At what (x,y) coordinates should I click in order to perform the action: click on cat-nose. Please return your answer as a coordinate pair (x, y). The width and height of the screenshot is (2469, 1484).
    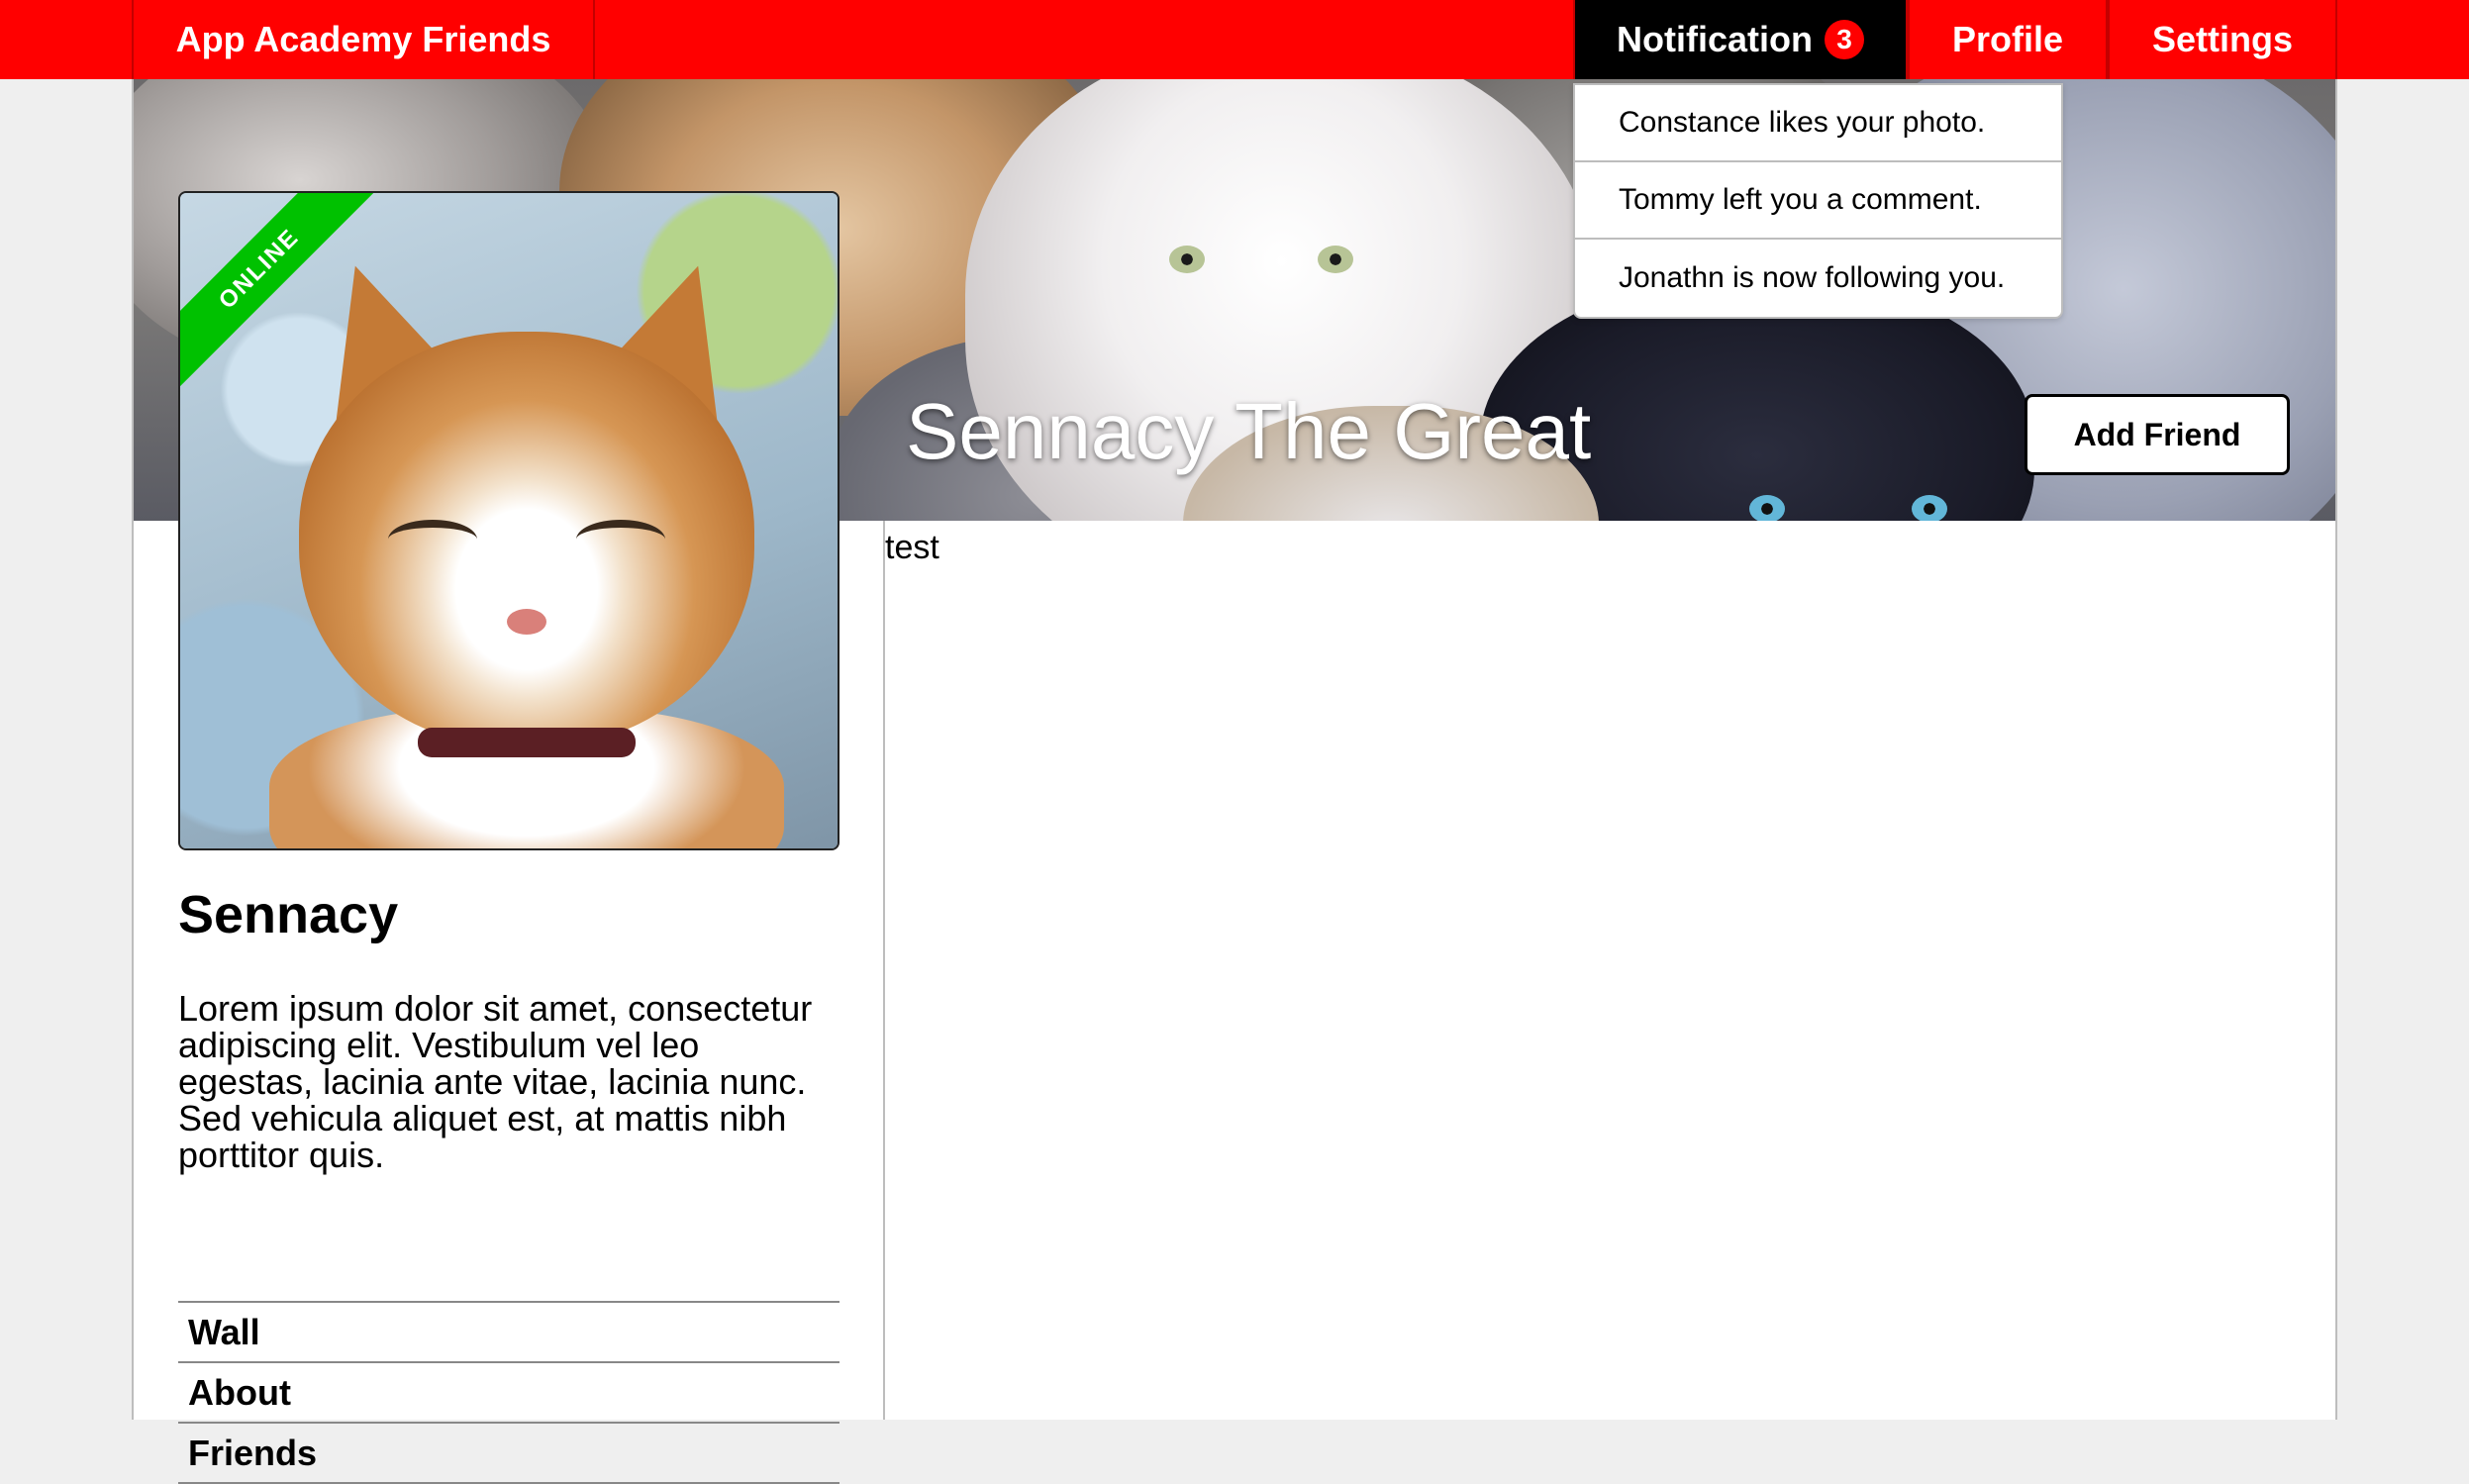
    Looking at the image, I should click on (526, 622).